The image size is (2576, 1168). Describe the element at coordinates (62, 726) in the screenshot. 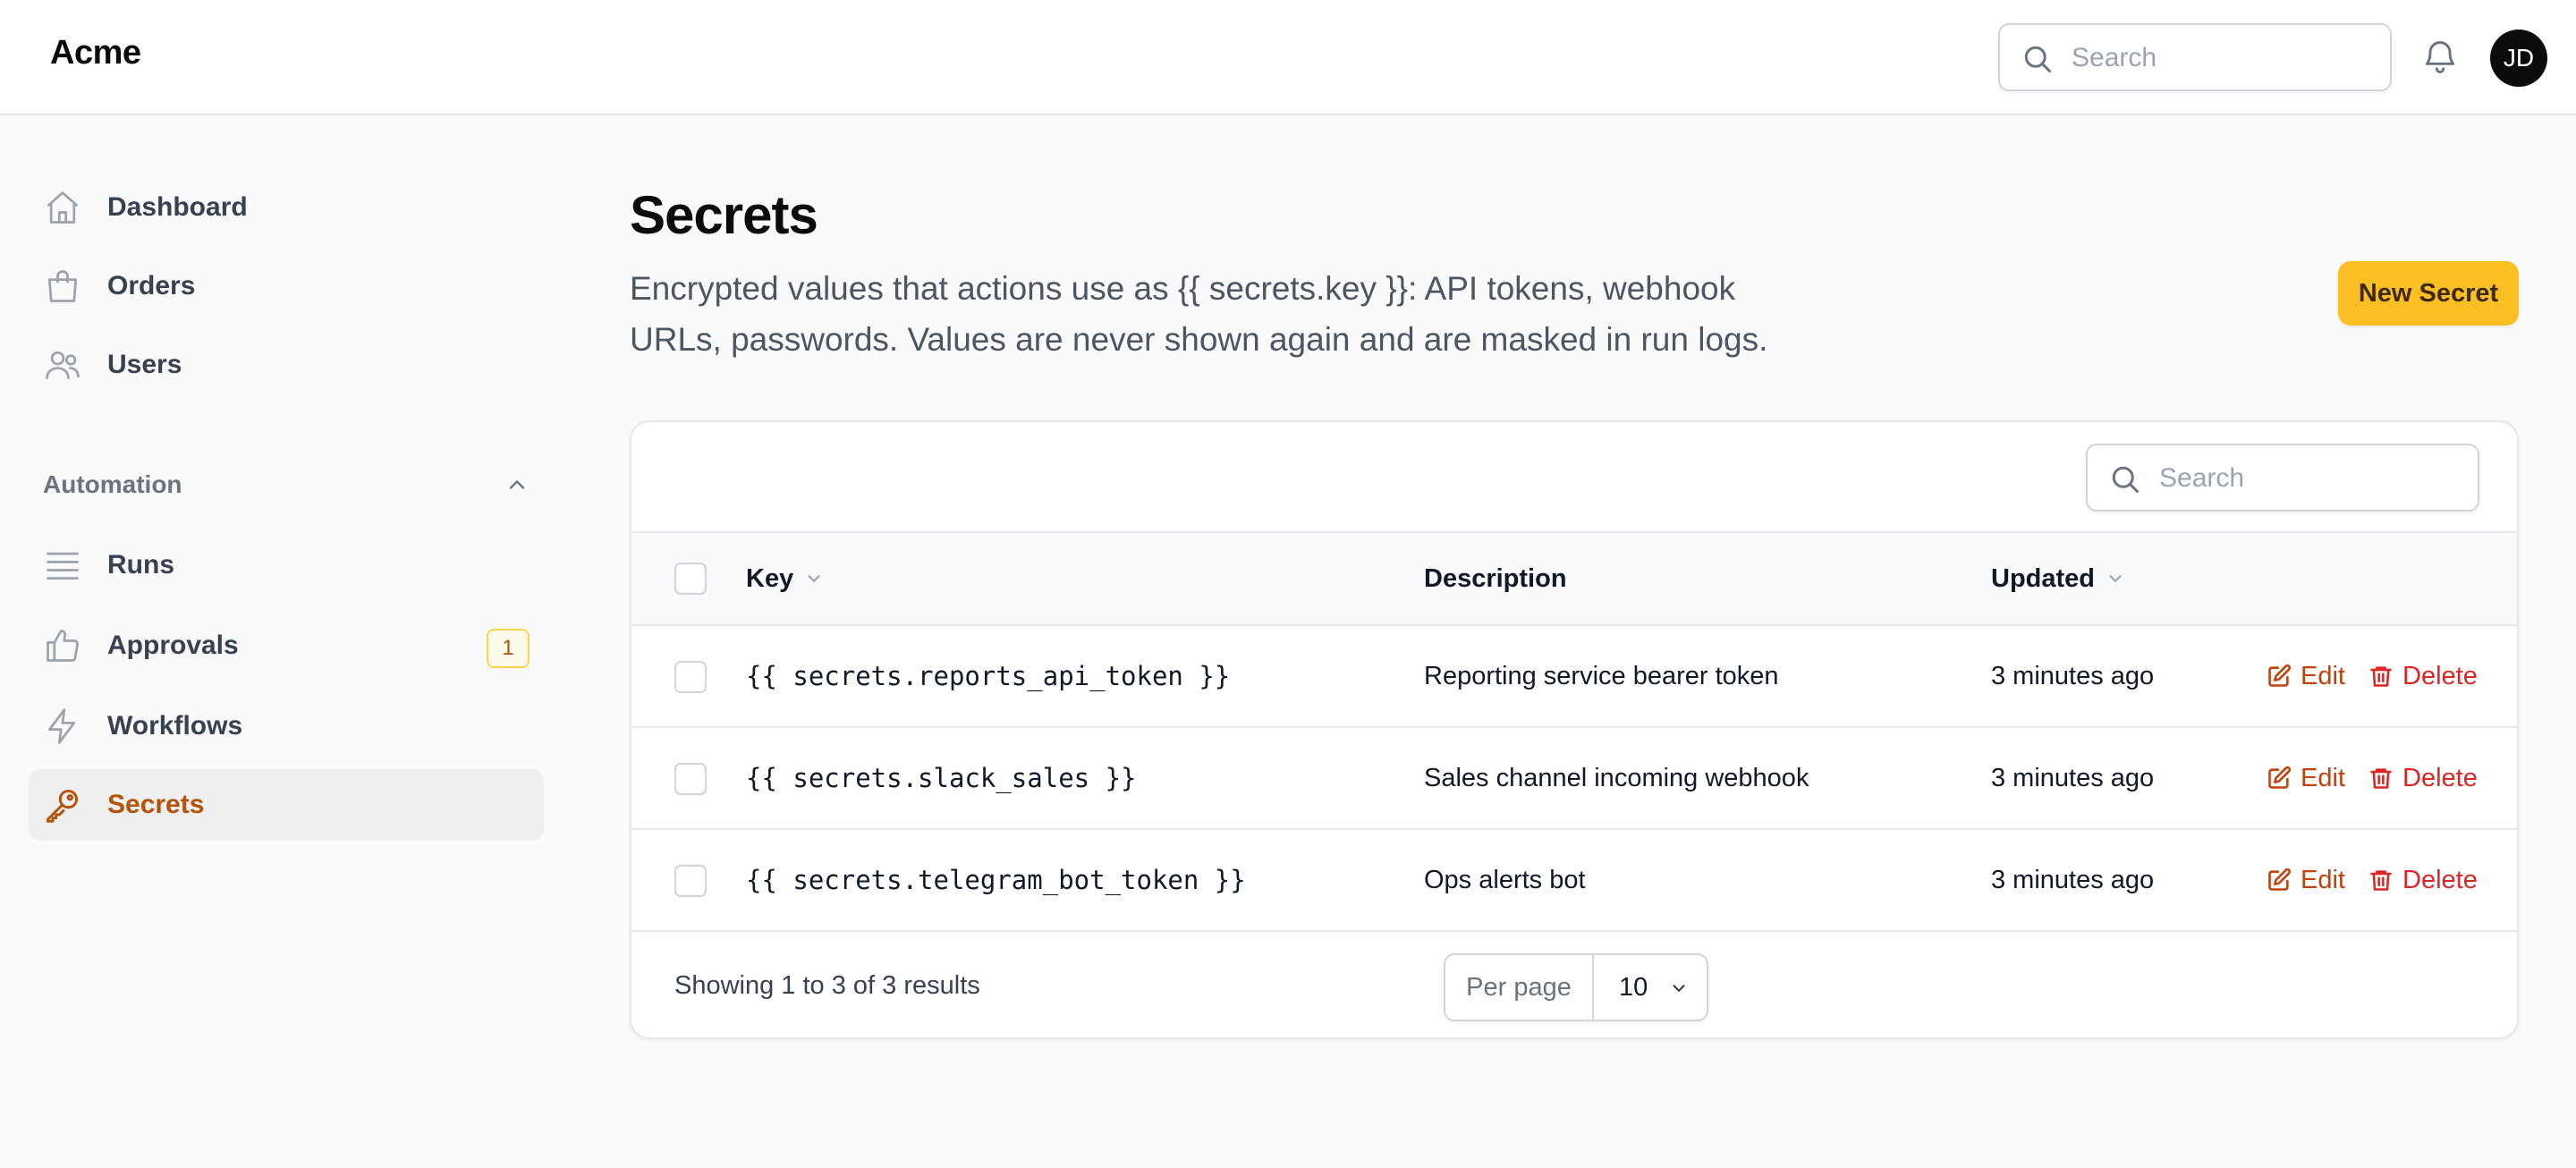

I see `bolt-icon` at that location.